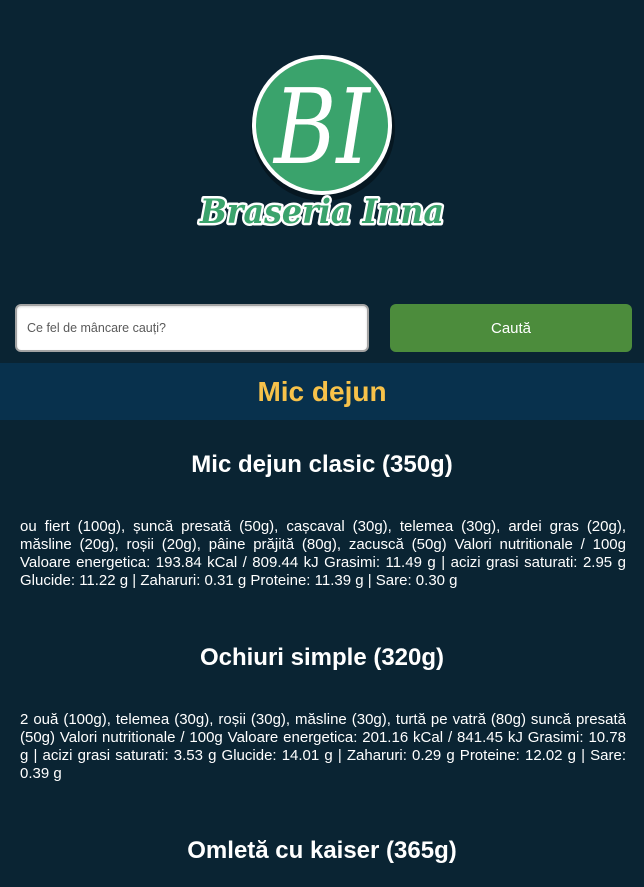 Image resolution: width=644 pixels, height=887 pixels. What do you see at coordinates (322, 464) in the screenshot?
I see `menu-item-title: Mic dejun clasic (350g)` at bounding box center [322, 464].